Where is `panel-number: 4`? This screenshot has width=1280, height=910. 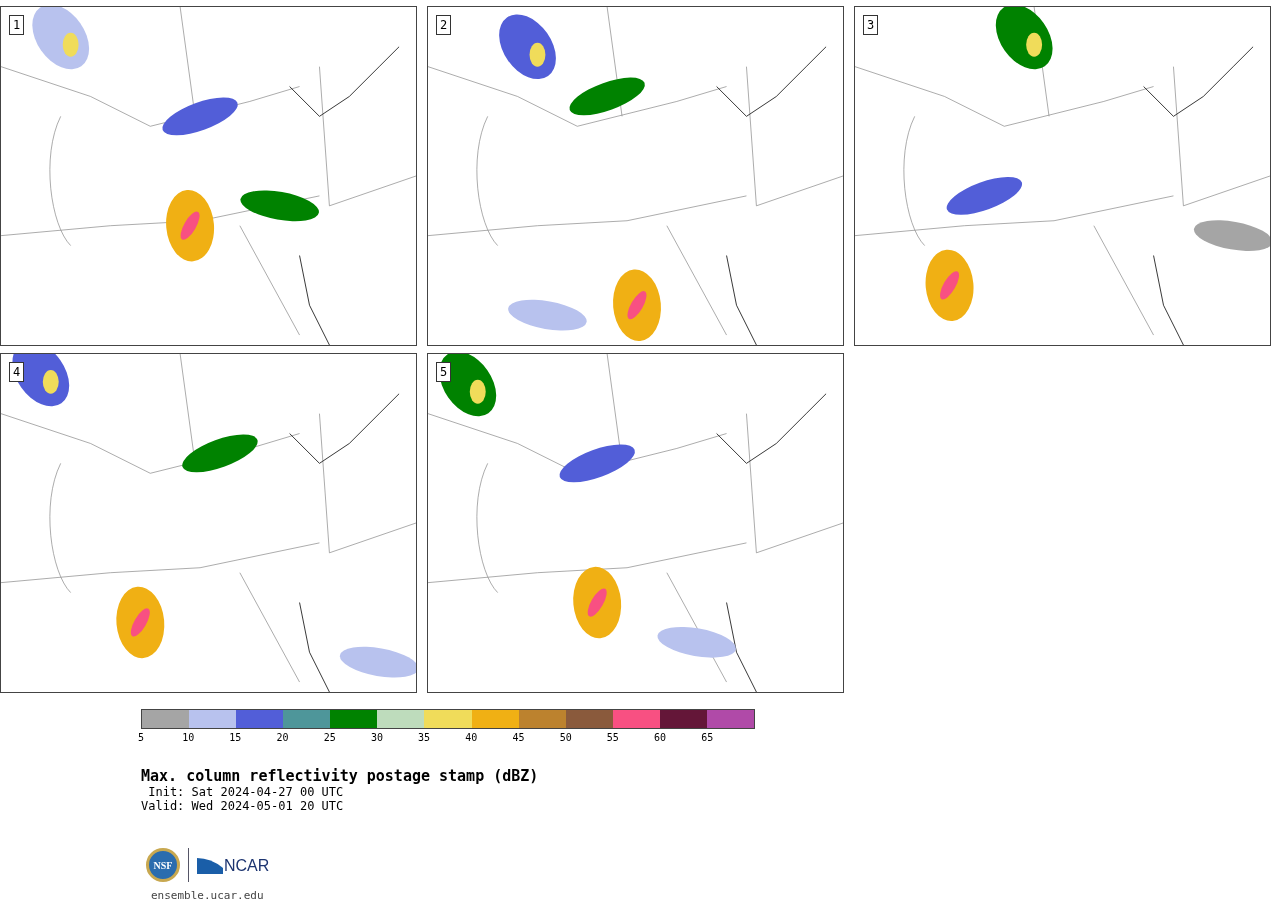
panel-number: 4 is located at coordinates (17, 372).